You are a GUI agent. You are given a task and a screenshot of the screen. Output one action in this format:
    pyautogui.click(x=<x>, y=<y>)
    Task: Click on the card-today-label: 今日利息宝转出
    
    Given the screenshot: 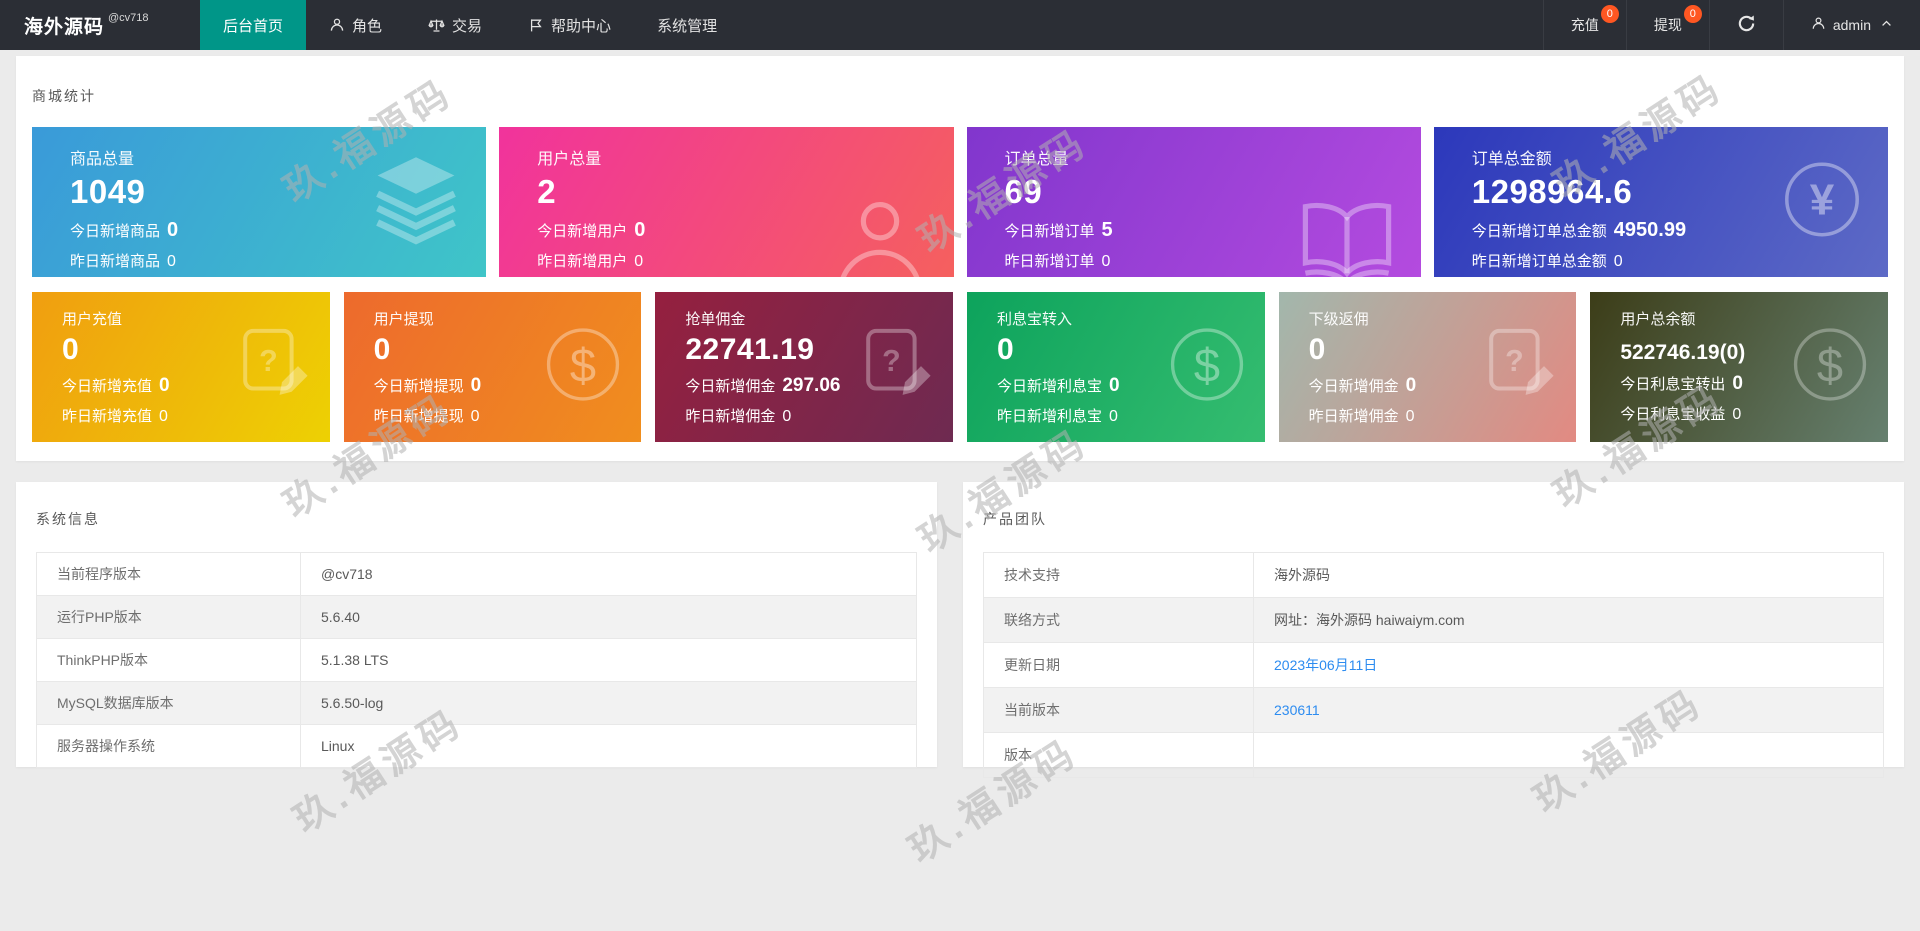 What is the action you would take?
    pyautogui.click(x=1673, y=384)
    